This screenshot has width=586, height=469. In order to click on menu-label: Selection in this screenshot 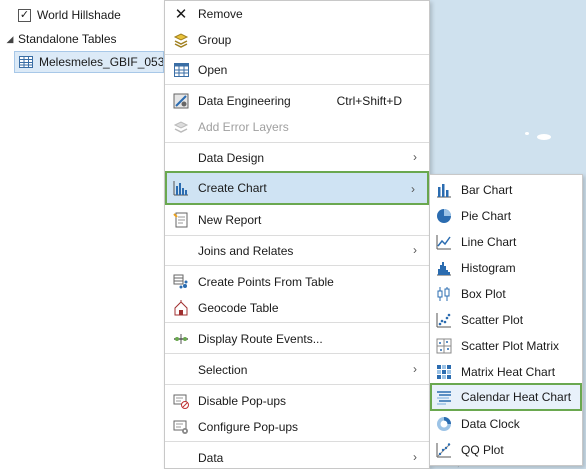, I will do `click(223, 370)`.